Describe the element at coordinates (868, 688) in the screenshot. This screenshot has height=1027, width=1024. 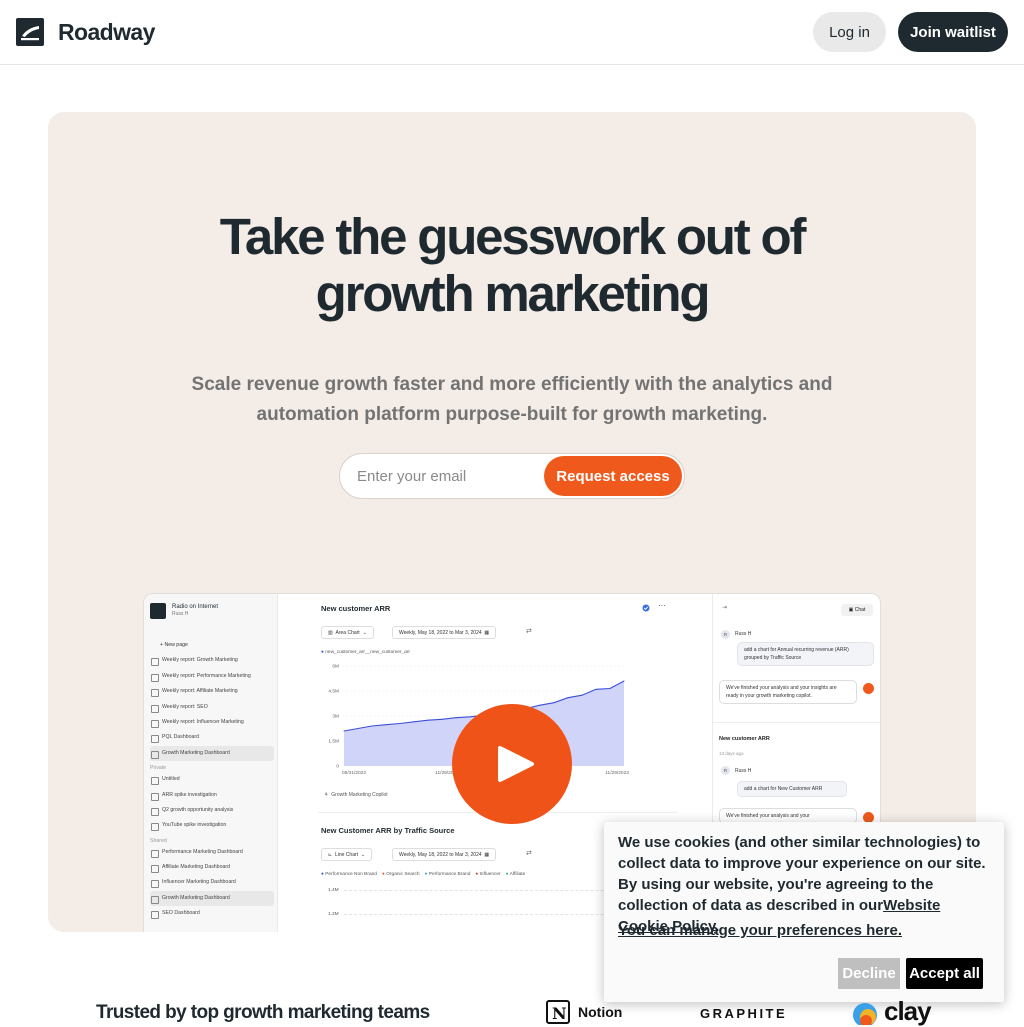
I see `copilot-avatar-icon` at that location.